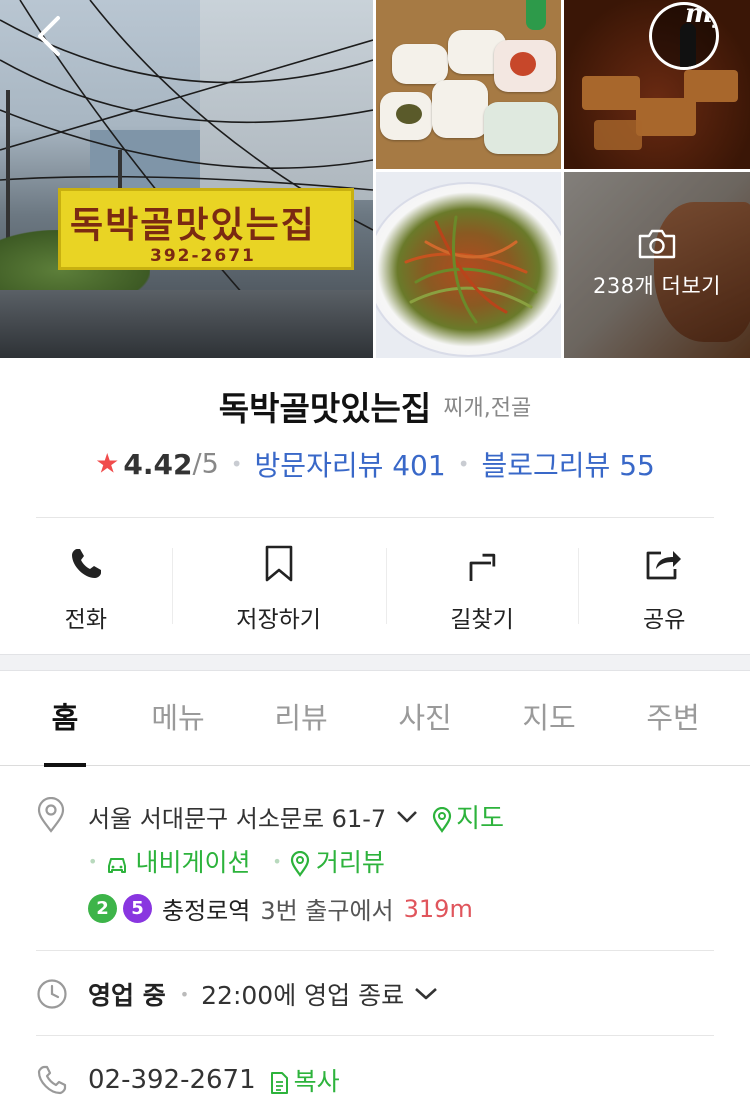 The width and height of the screenshot is (750, 1116). Describe the element at coordinates (657, 286) in the screenshot. I see `more-photos-label: 238개 더보기` at that location.